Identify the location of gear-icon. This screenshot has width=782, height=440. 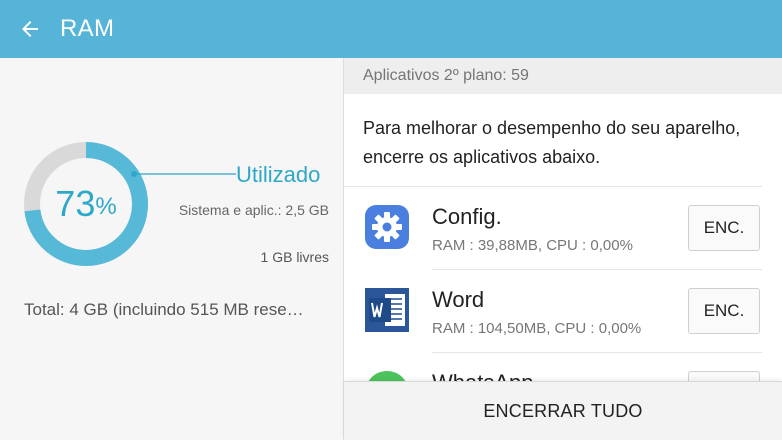
(387, 227).